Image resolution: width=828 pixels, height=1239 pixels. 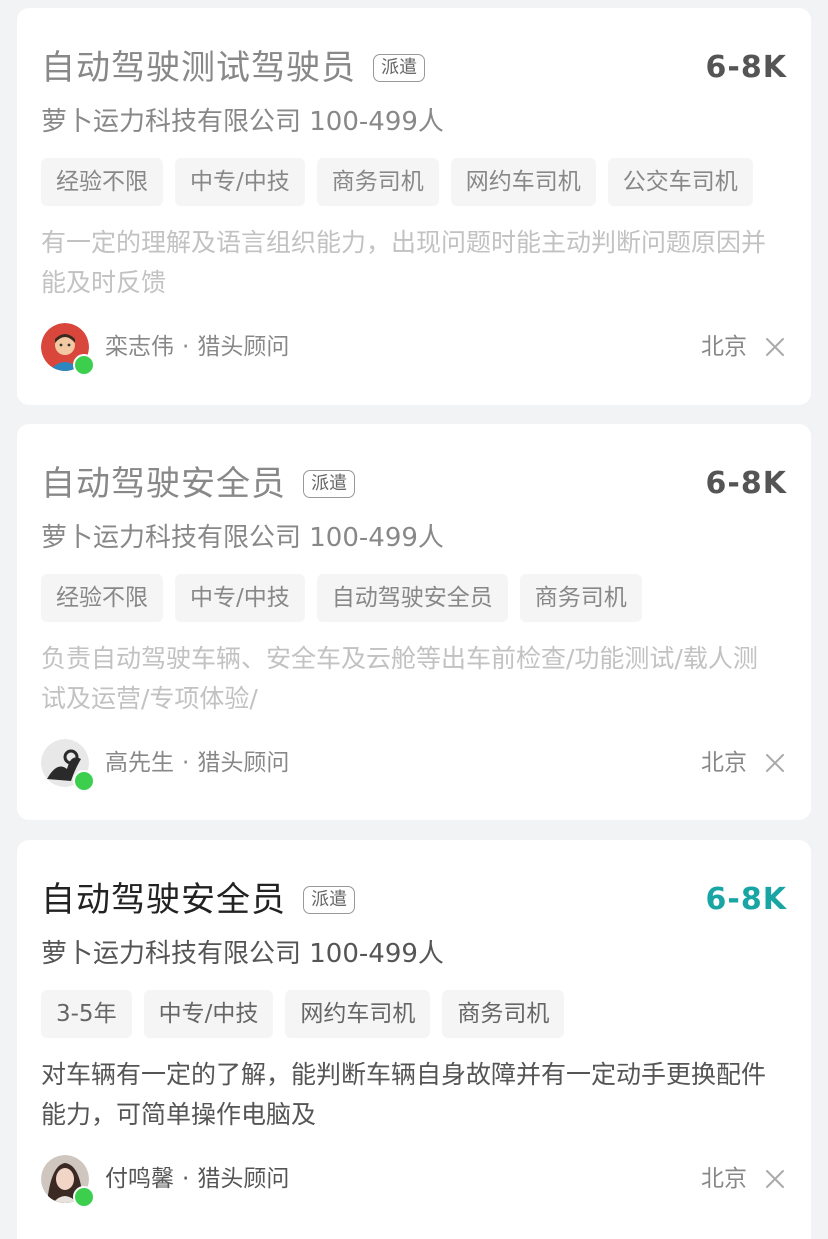 I want to click on recruiter-name: 栾志伟, so click(x=139, y=347).